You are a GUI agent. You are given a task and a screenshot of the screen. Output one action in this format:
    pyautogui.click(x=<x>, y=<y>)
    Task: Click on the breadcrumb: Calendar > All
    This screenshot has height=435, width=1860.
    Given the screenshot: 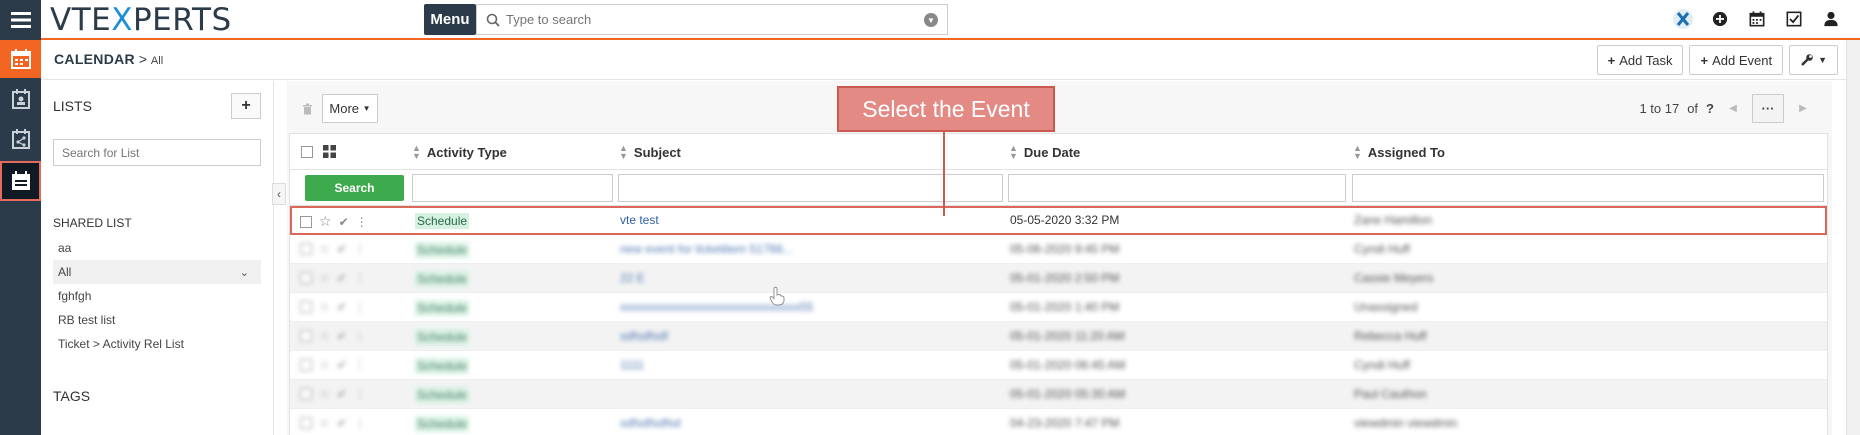 What is the action you would take?
    pyautogui.click(x=108, y=59)
    